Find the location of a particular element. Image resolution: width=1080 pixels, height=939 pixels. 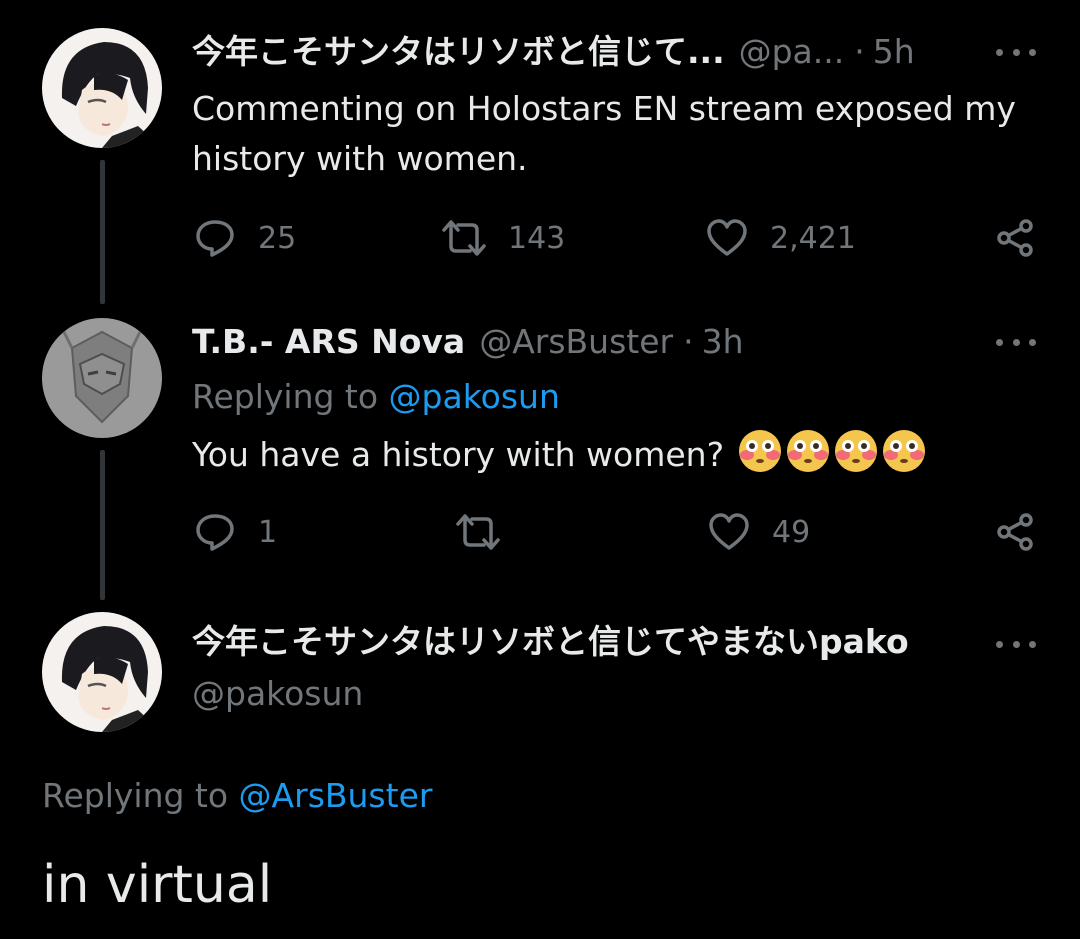

tweet1-reply-count: 25 is located at coordinates (277, 238).